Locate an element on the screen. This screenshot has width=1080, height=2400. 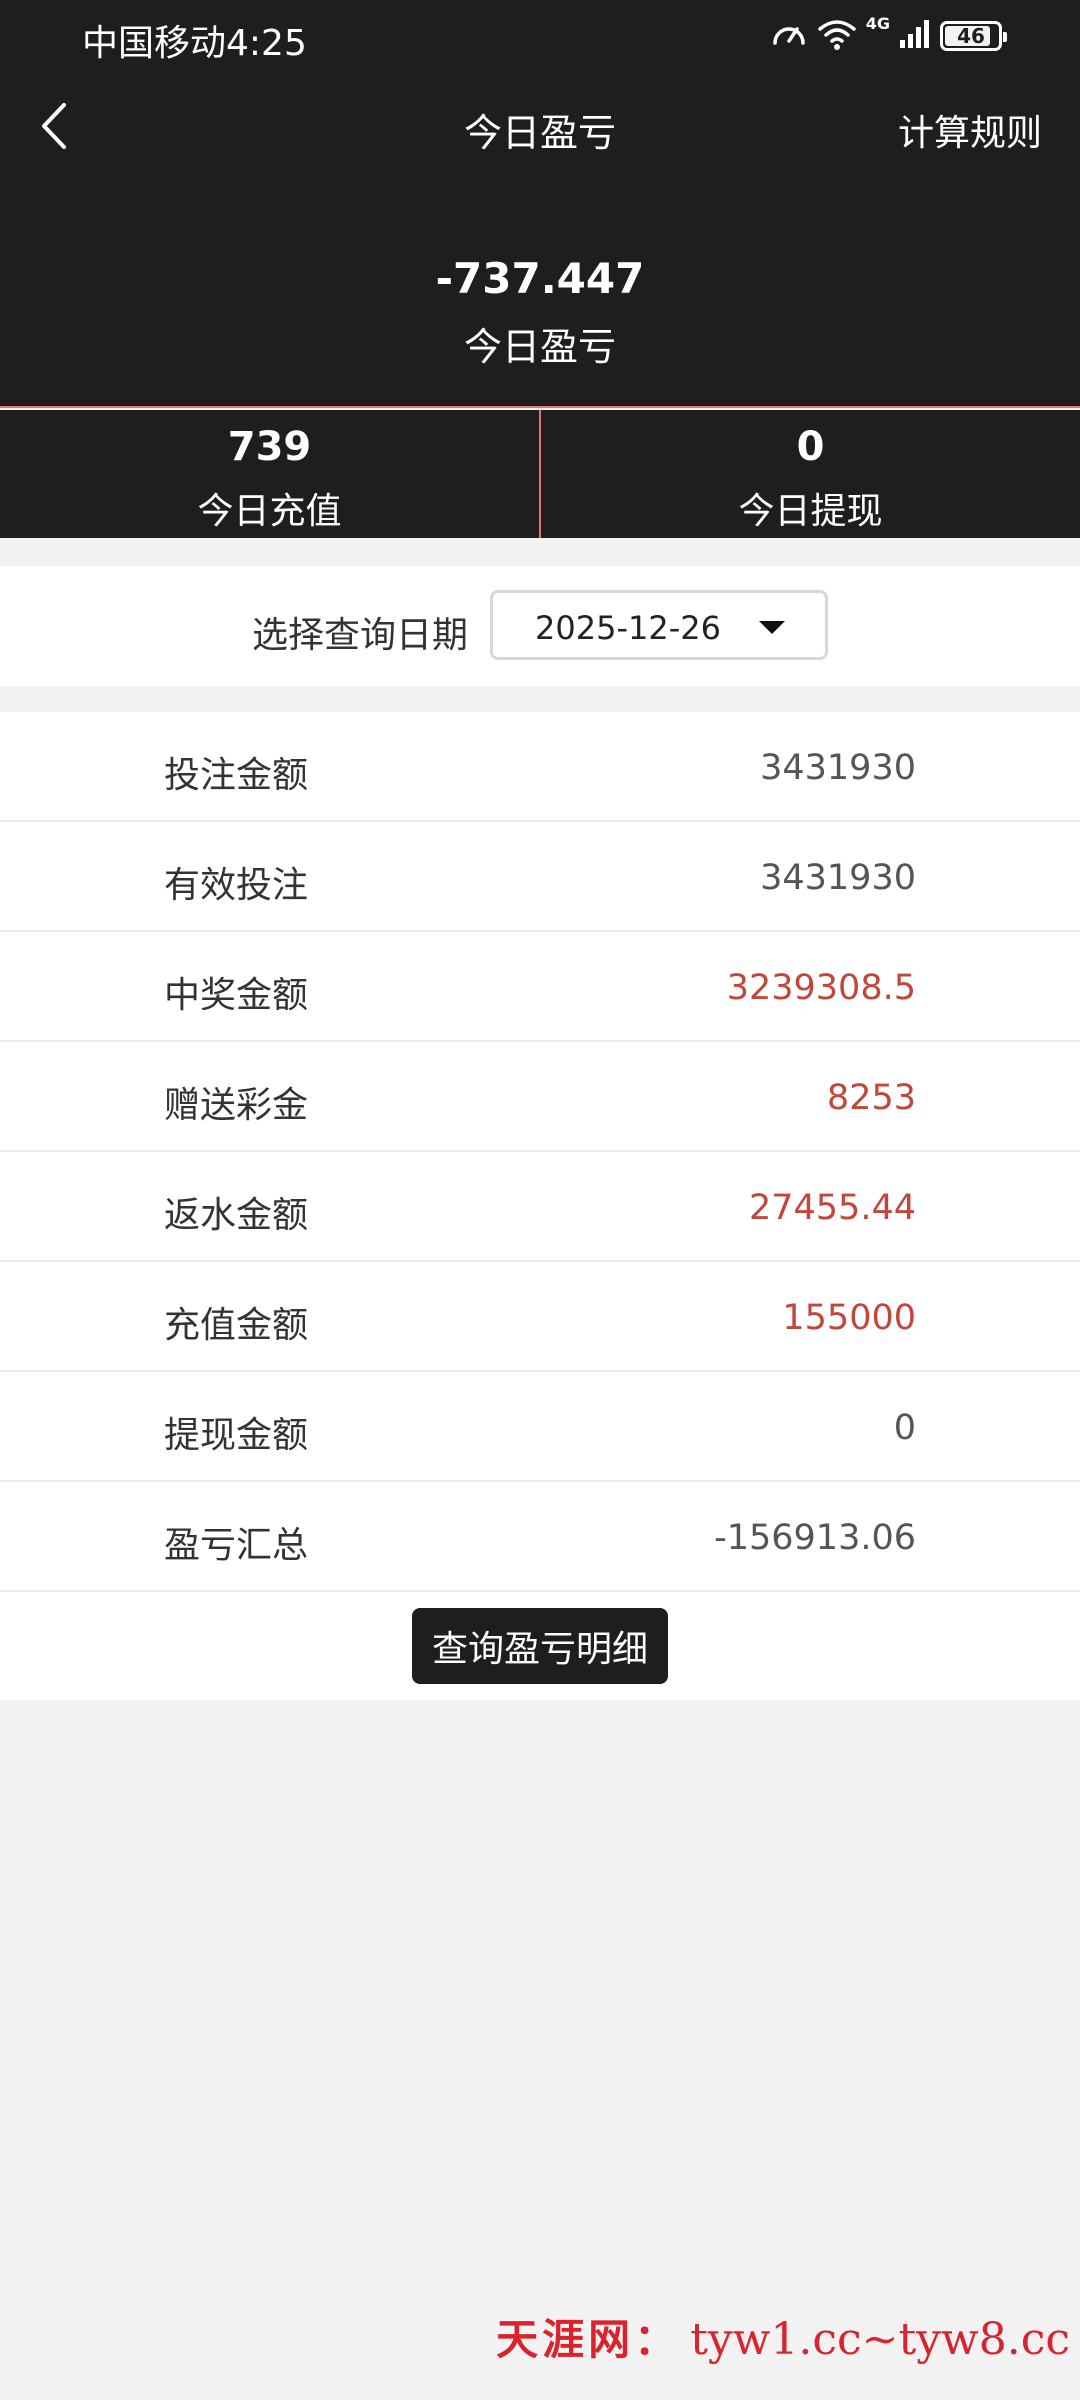
query-button-area: 查询盈亏明细 is located at coordinates (540, 1646).